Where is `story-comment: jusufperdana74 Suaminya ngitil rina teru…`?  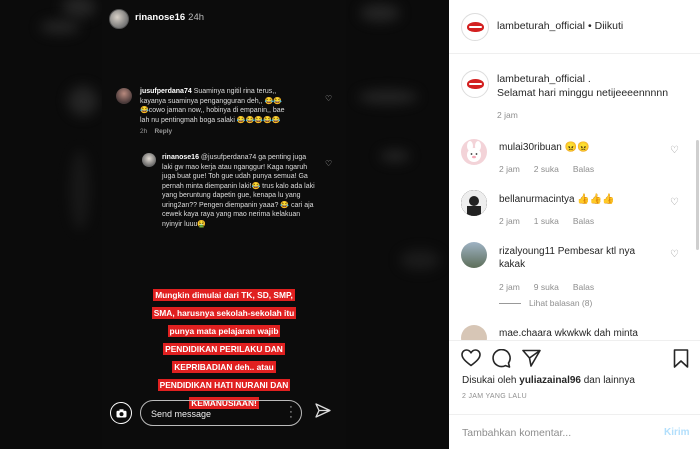
story-comment: jusufperdana74 Suaminya ngitil rina teru… is located at coordinates (216, 106).